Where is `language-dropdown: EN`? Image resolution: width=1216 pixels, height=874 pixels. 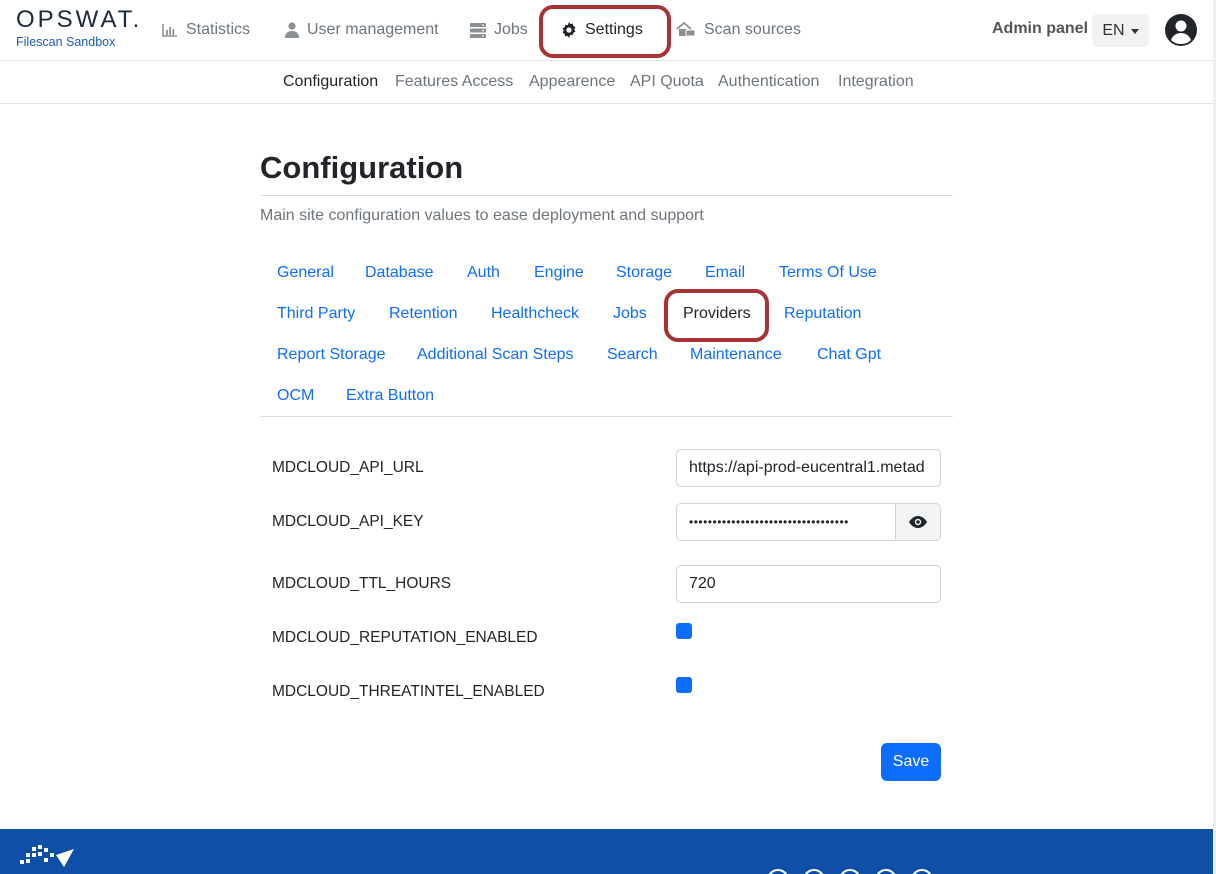 language-dropdown: EN is located at coordinates (1120, 30).